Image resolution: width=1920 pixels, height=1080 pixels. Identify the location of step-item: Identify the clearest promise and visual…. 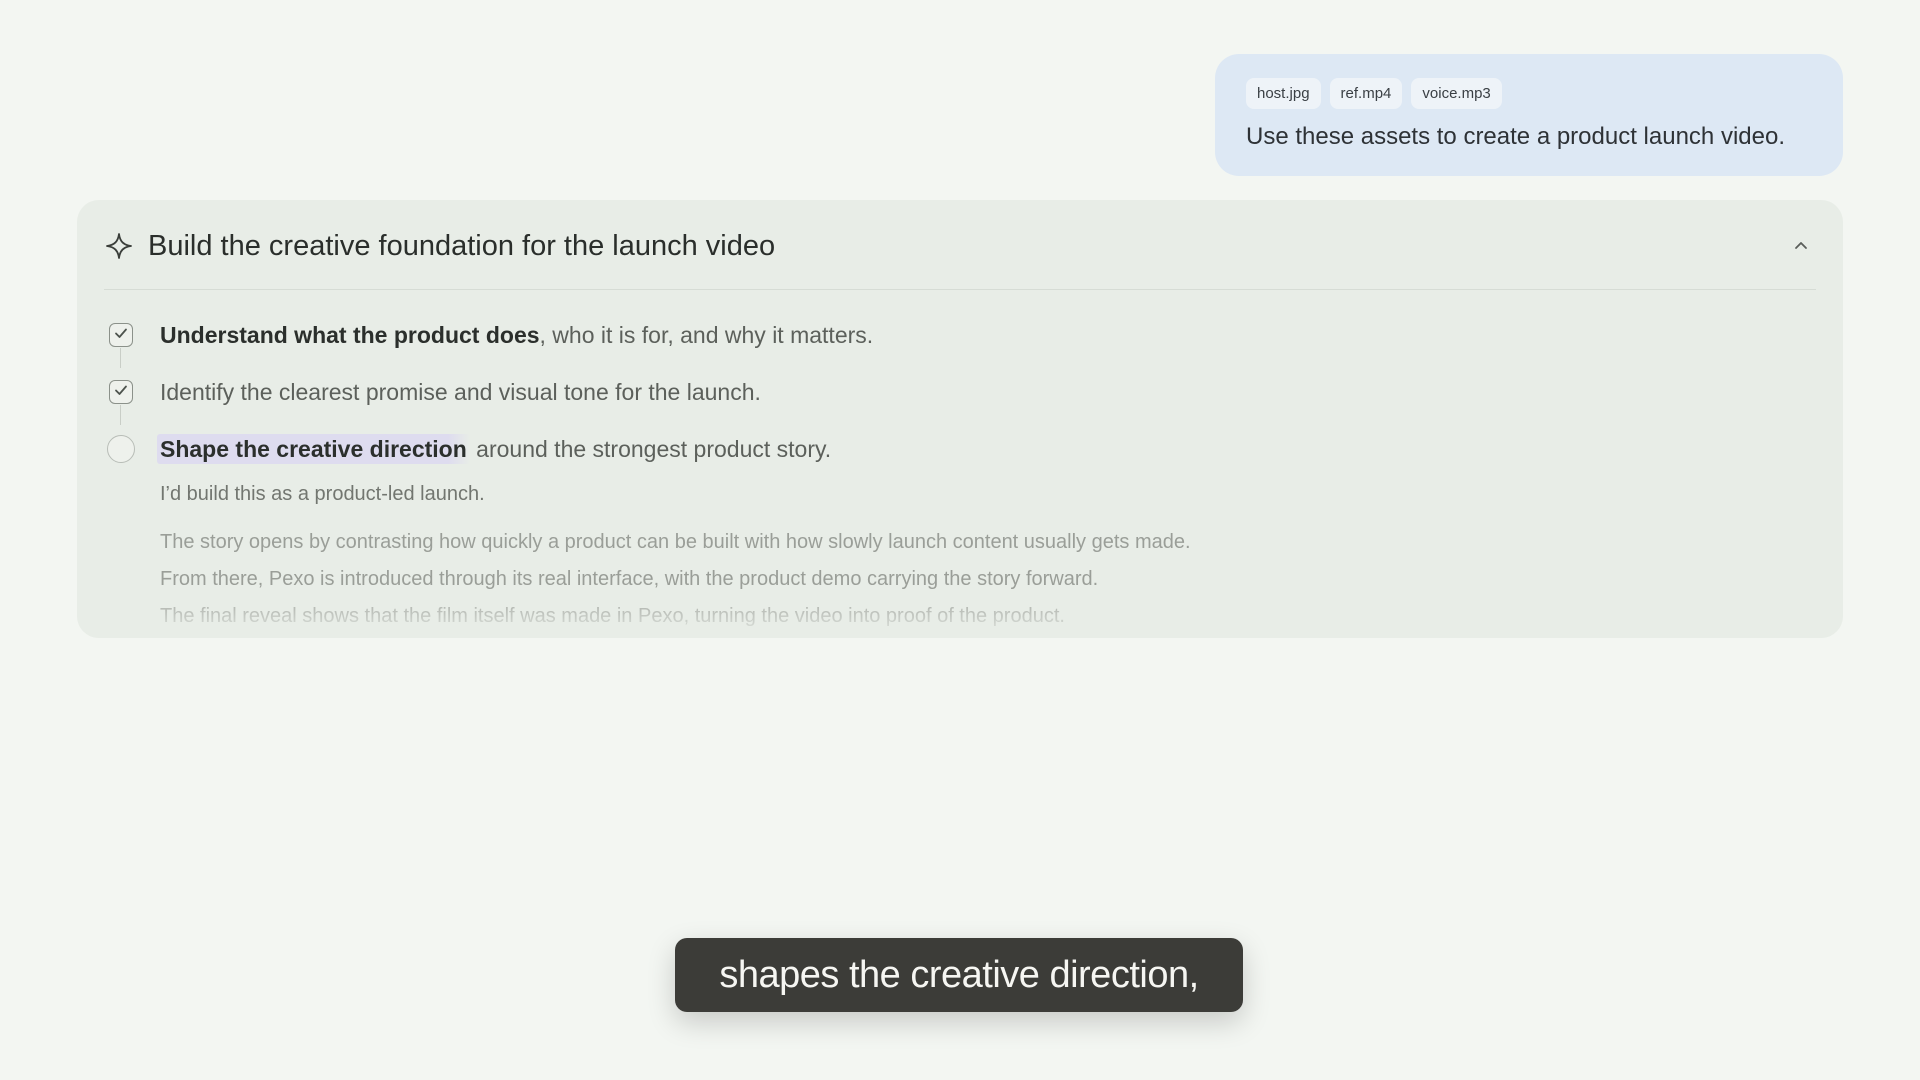
(962, 398).